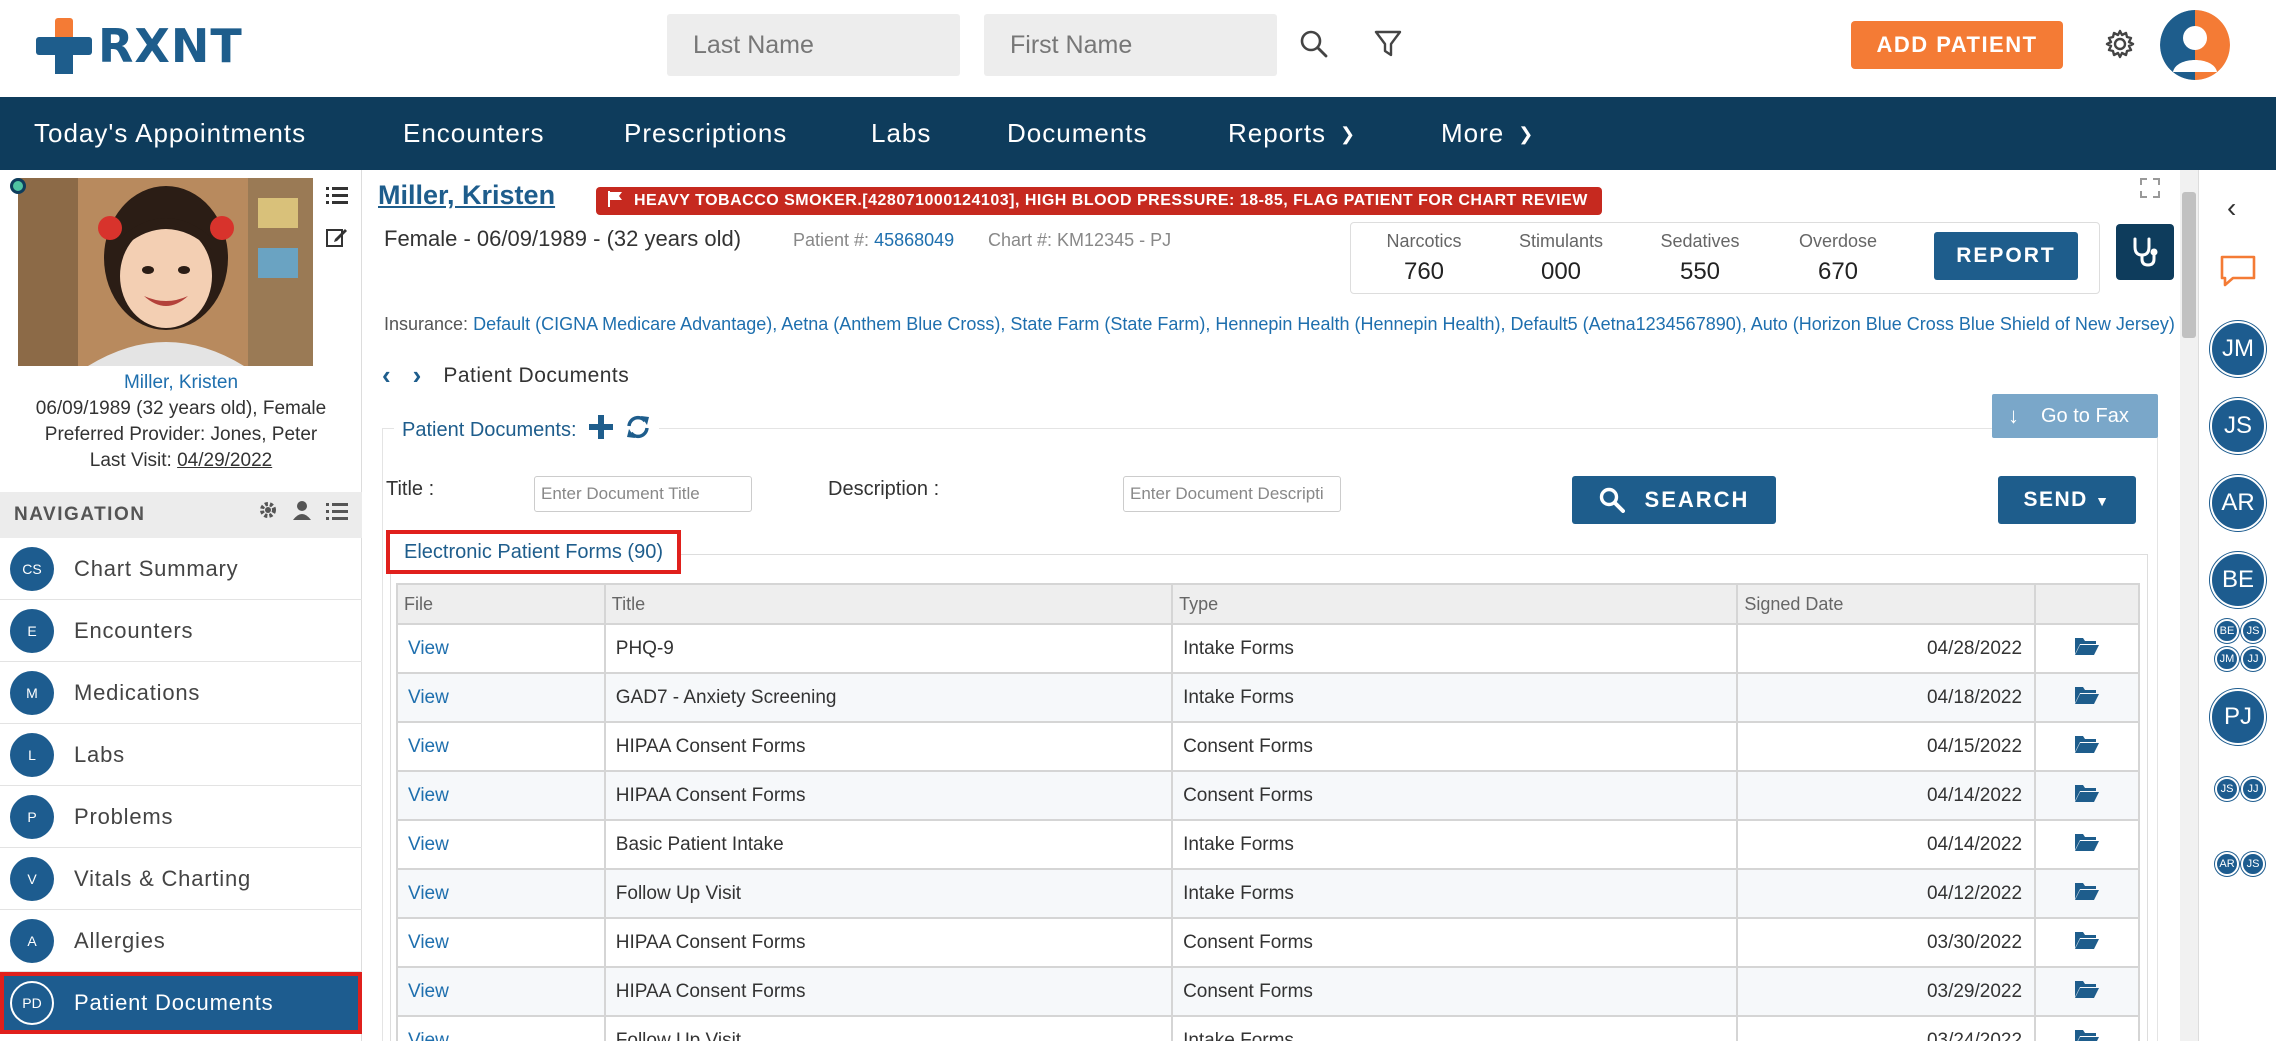 The width and height of the screenshot is (2276, 1041). Describe the element at coordinates (165, 272) in the screenshot. I see `patient-photo` at that location.